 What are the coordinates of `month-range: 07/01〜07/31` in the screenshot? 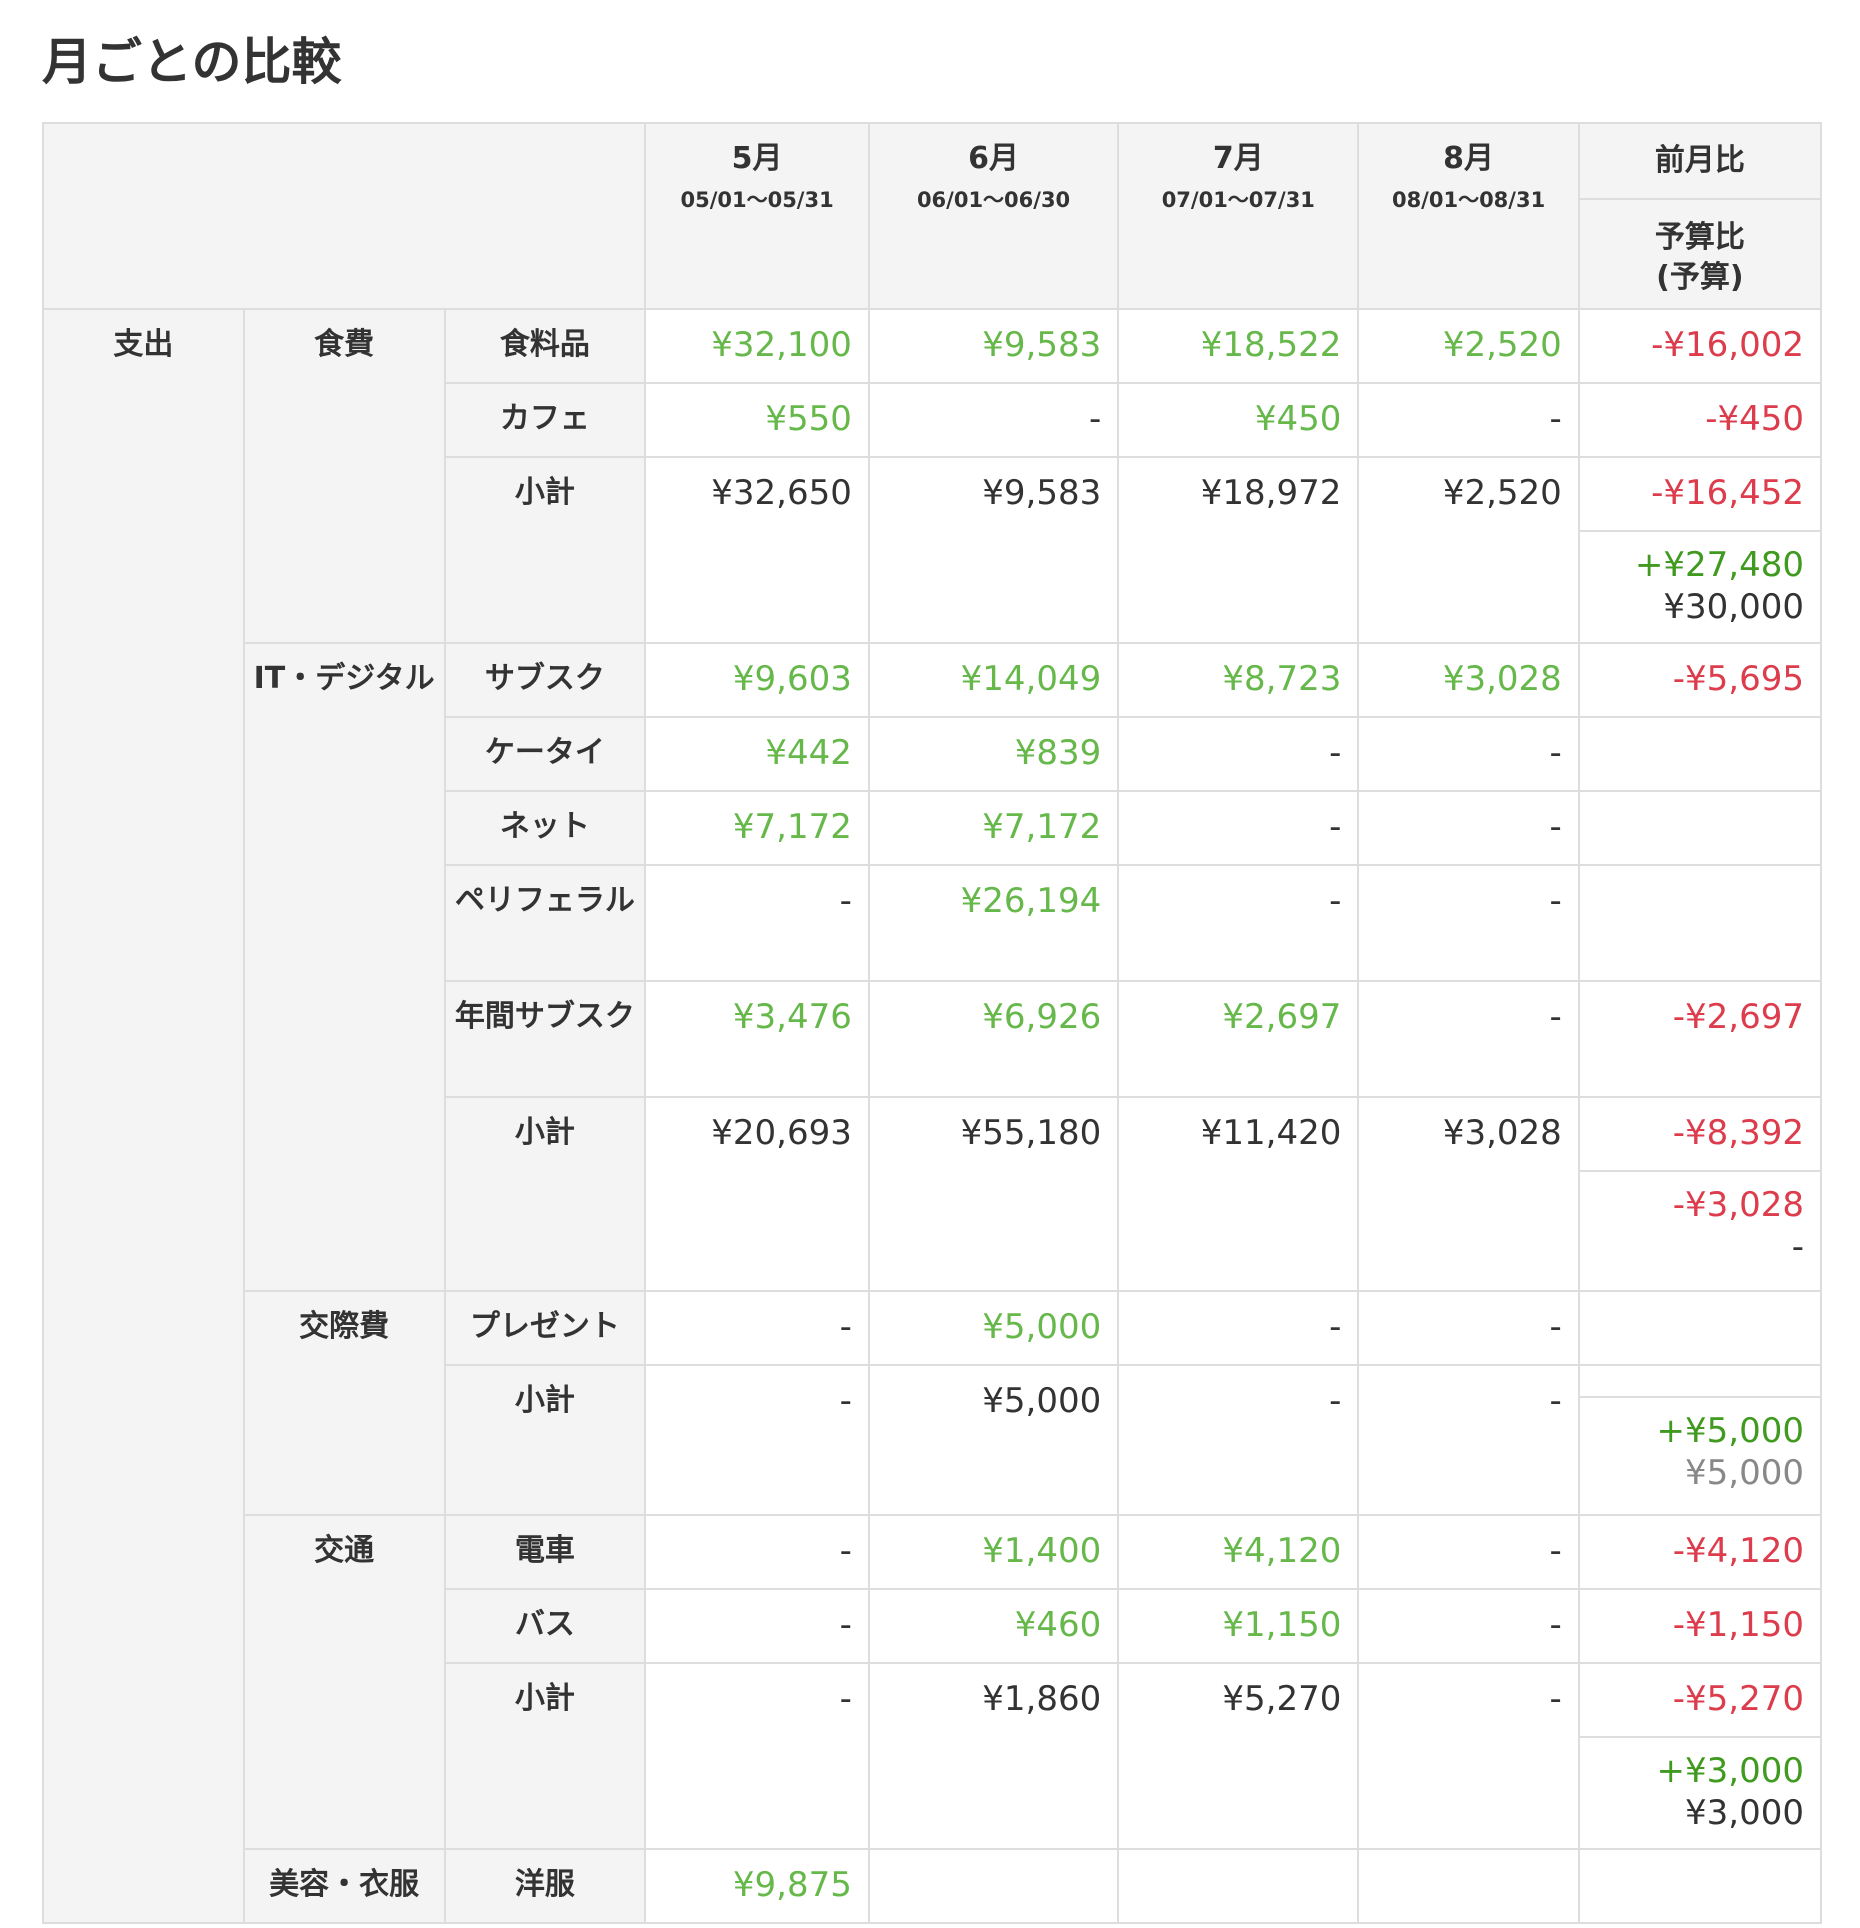 It's located at (1238, 200).